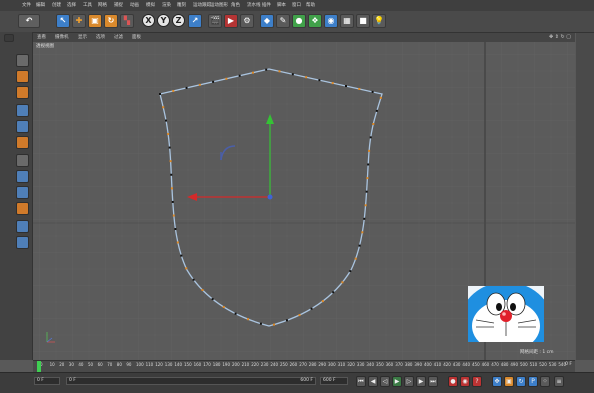  What do you see at coordinates (82, 37) in the screenshot?
I see `viewport-menu-display: 显示` at bounding box center [82, 37].